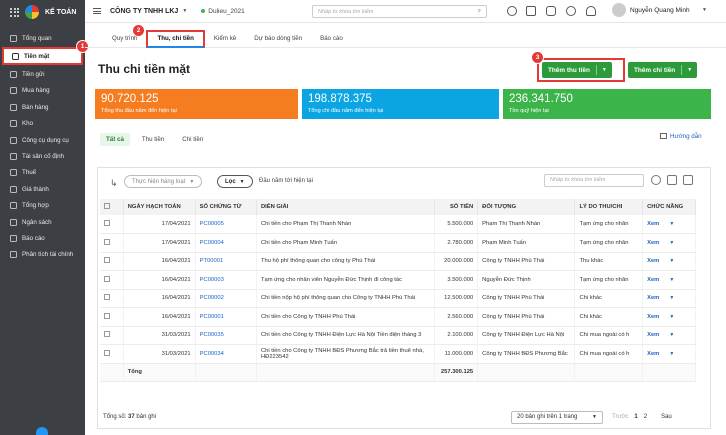 The width and height of the screenshot is (726, 435). I want to click on sidebar-item-cost: Giá thành, so click(42, 189).